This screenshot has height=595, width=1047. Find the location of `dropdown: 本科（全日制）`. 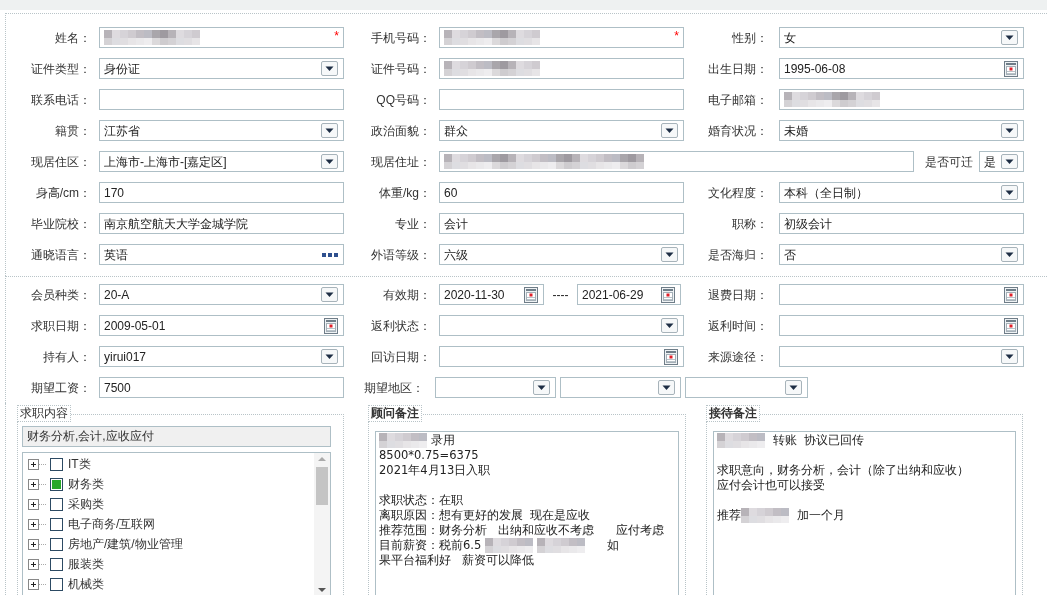

dropdown: 本科（全日制） is located at coordinates (901, 192).